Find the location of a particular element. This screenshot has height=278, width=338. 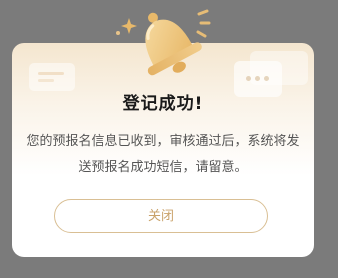

bell-illustration is located at coordinates (168, 43).